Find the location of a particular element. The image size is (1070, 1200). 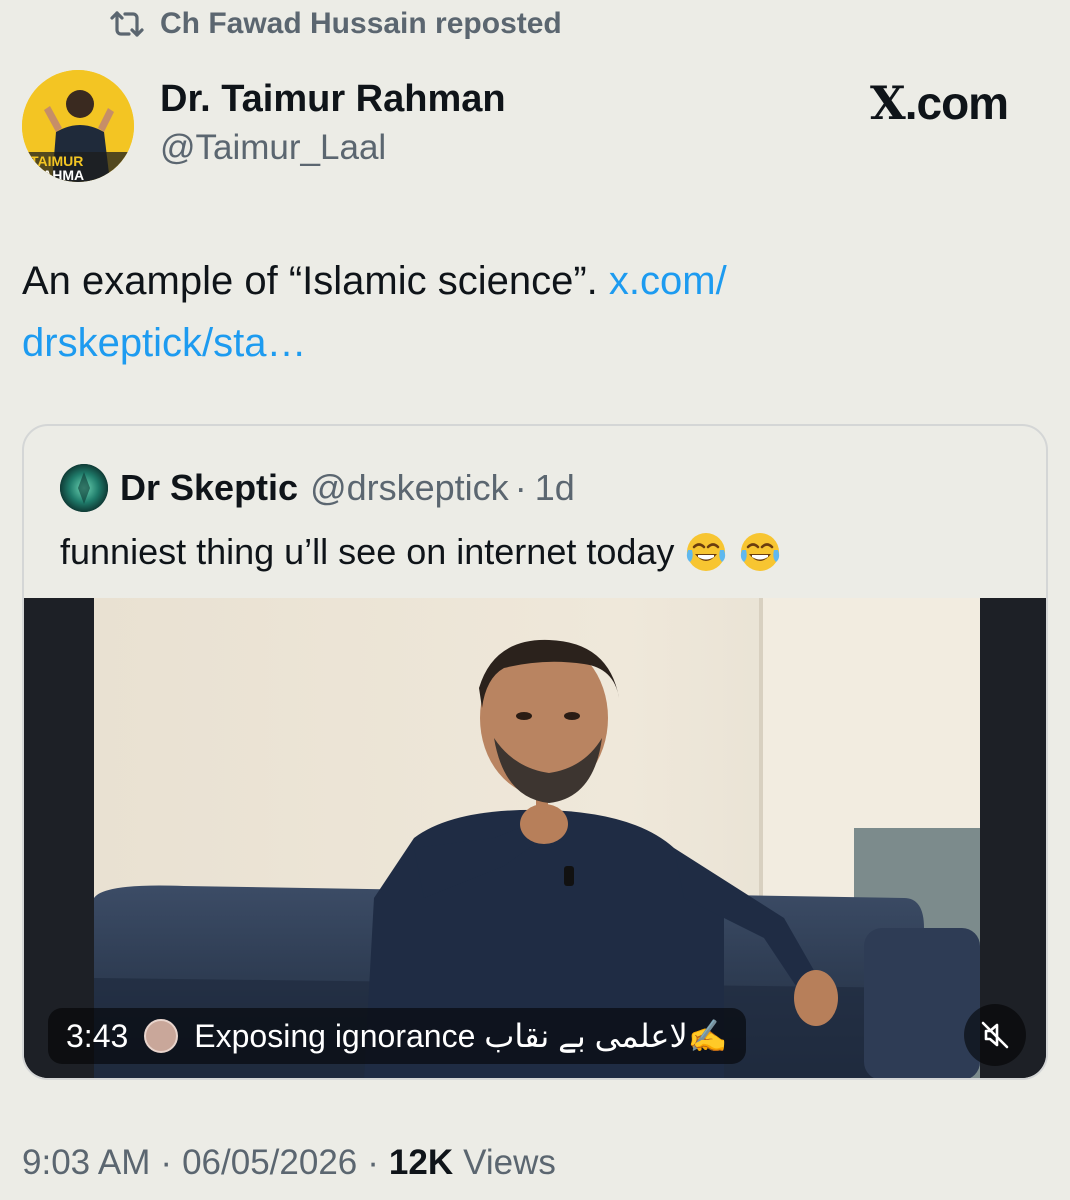

author-name: Dr. Taimur Rahman is located at coordinates (333, 99).